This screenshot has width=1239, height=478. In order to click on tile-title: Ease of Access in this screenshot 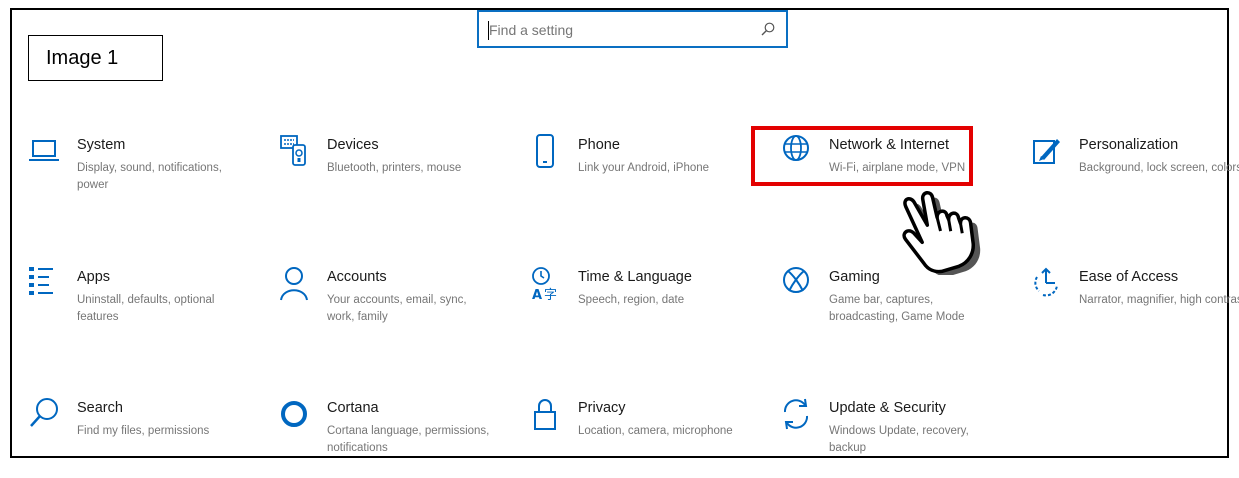, I will do `click(1129, 277)`.